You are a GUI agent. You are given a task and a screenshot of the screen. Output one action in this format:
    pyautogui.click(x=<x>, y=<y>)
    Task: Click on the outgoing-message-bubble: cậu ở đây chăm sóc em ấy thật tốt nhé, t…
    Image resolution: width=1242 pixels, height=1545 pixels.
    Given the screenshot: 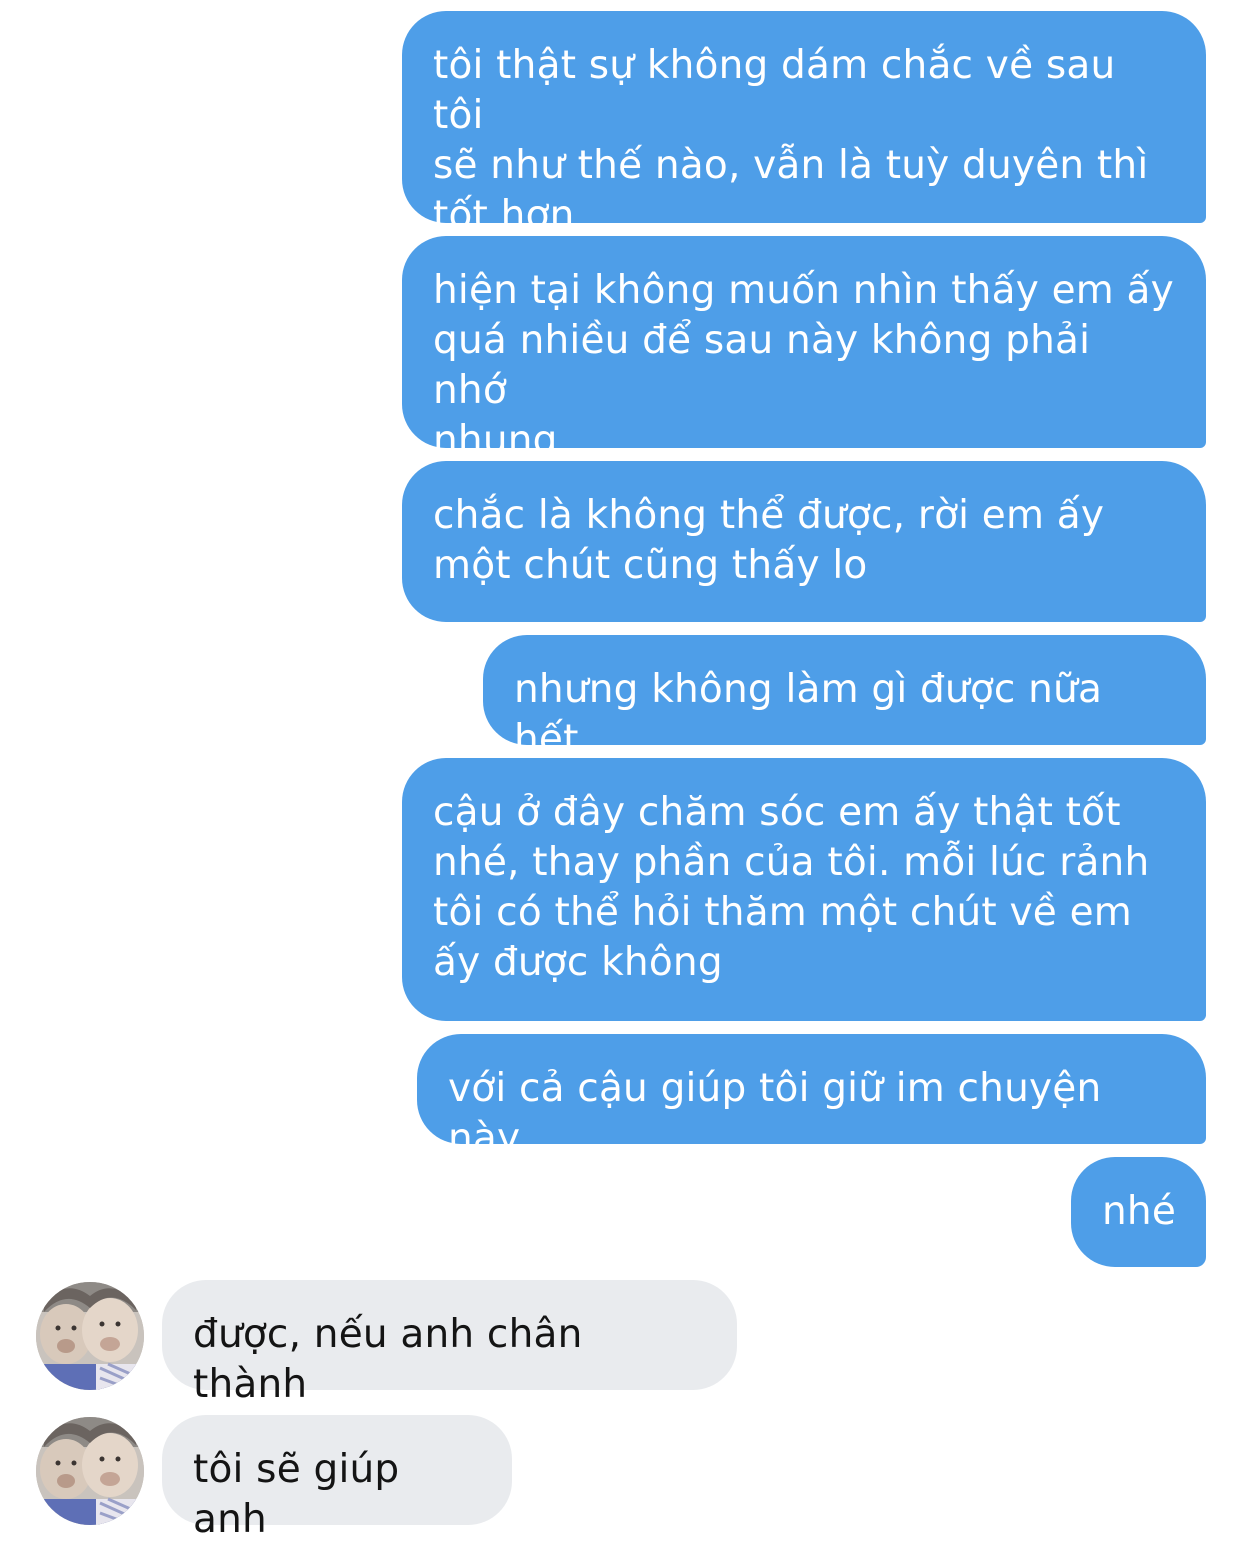 What is the action you would take?
    pyautogui.click(x=804, y=889)
    